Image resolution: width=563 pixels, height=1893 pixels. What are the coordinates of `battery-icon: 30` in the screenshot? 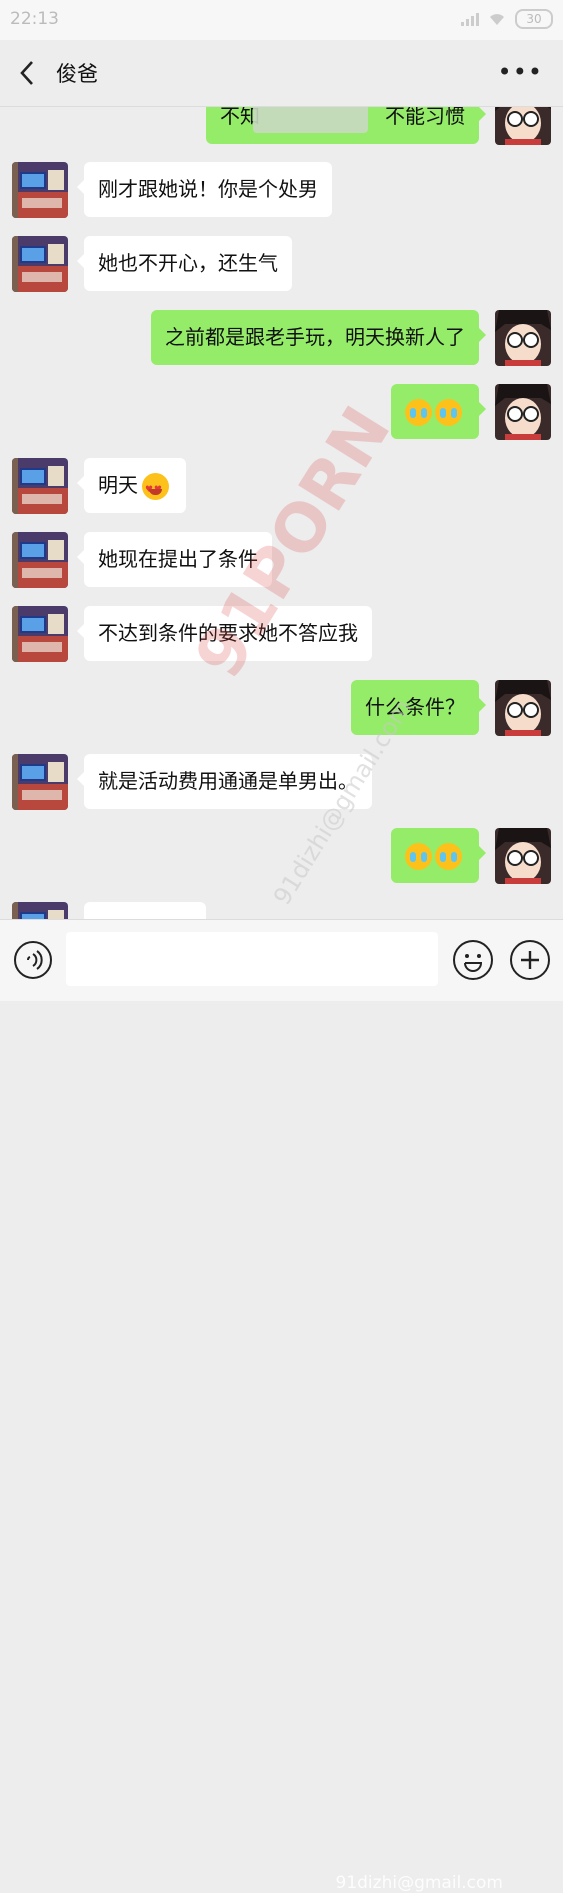 It's located at (534, 19).